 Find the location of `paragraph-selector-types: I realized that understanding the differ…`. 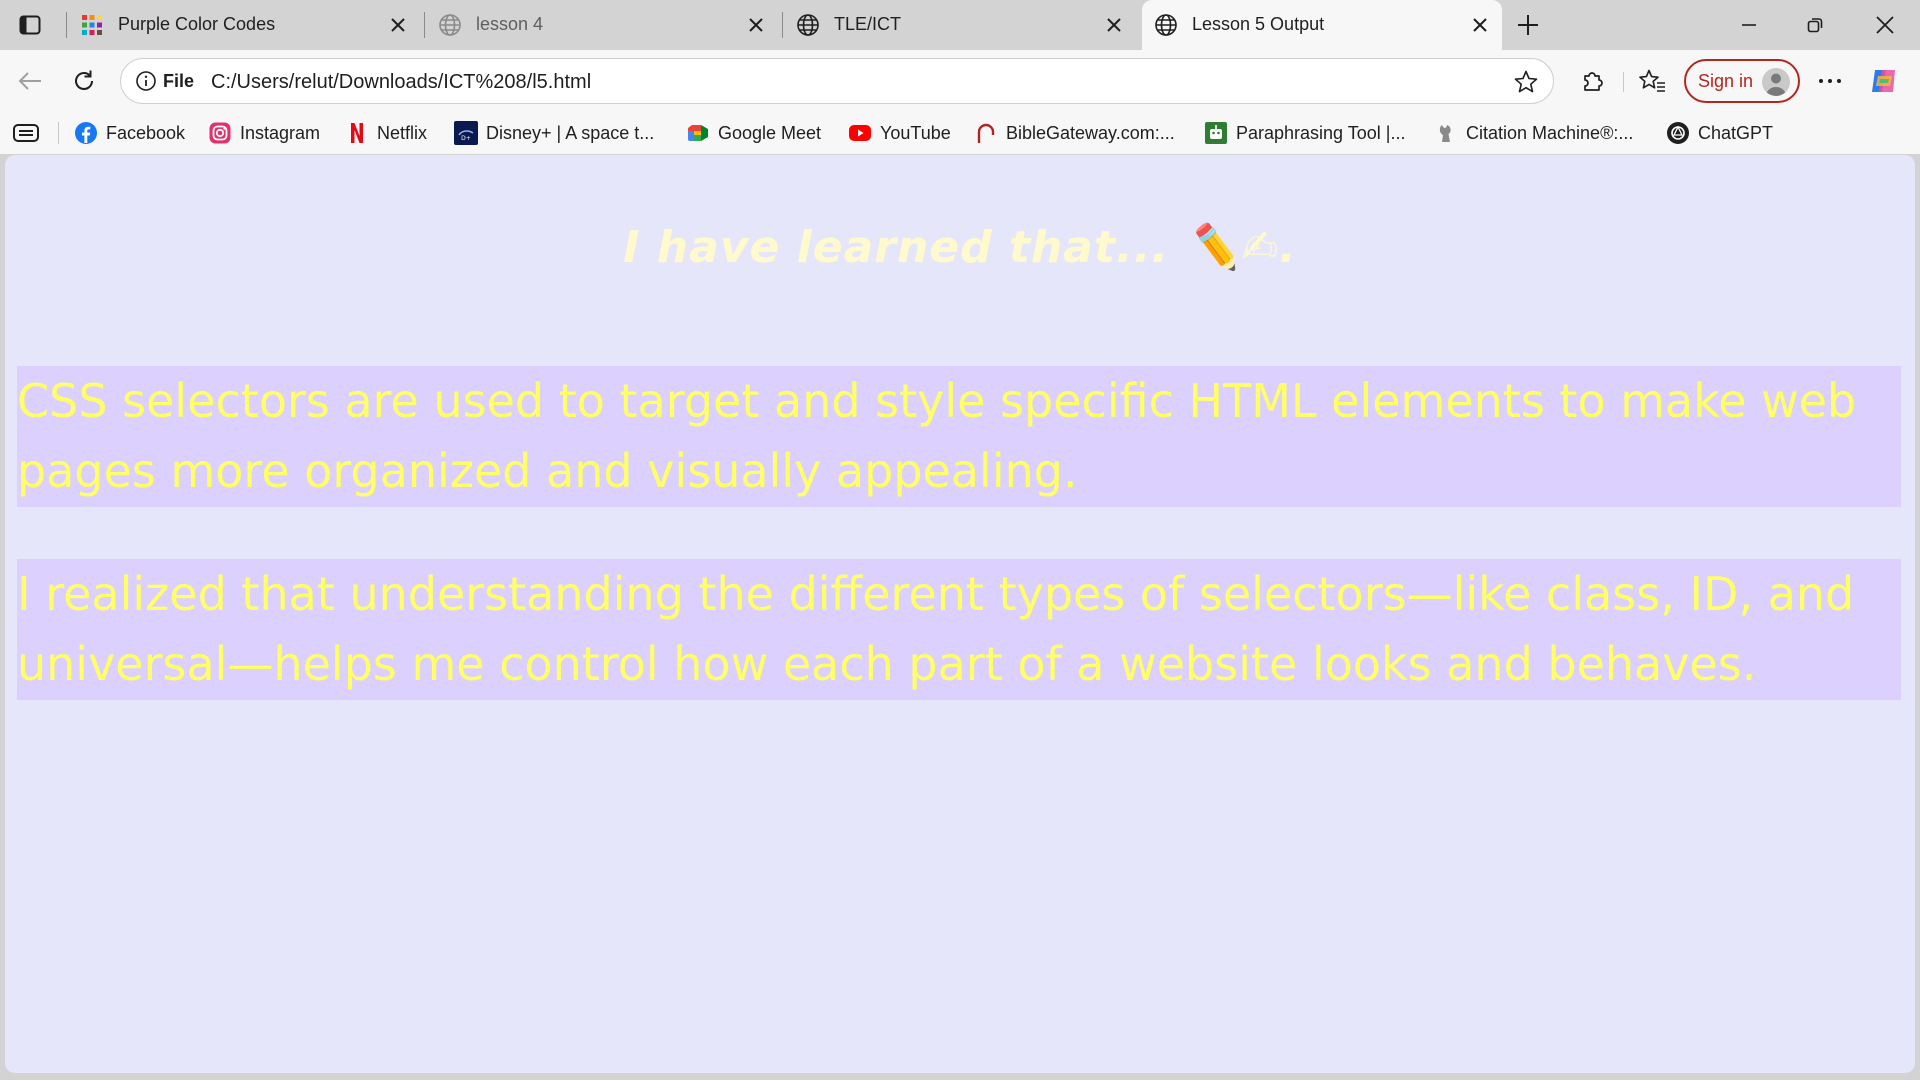

paragraph-selector-types: I realized that understanding the differ… is located at coordinates (959, 629).